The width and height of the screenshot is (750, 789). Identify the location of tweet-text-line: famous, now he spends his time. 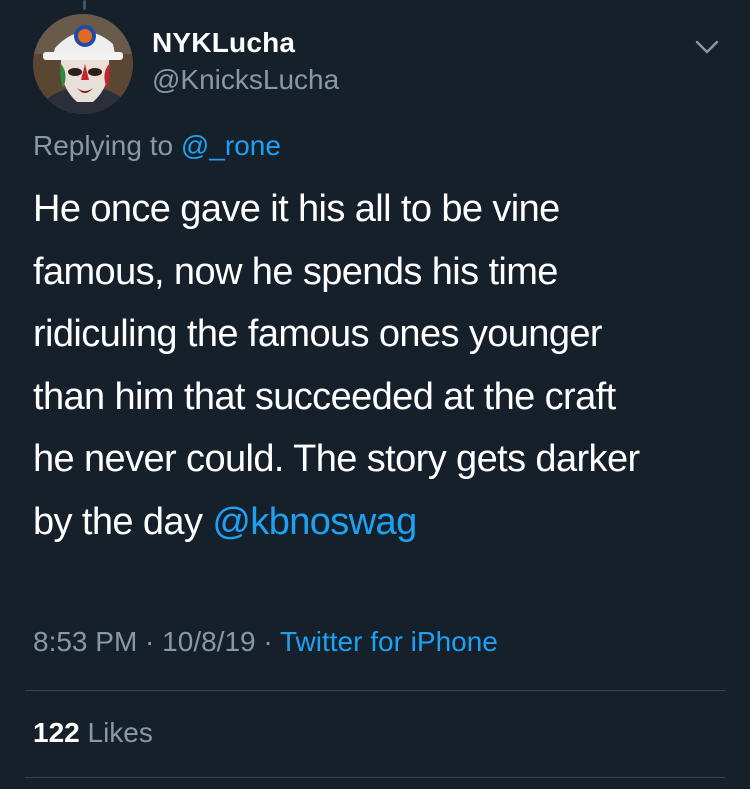
(295, 271).